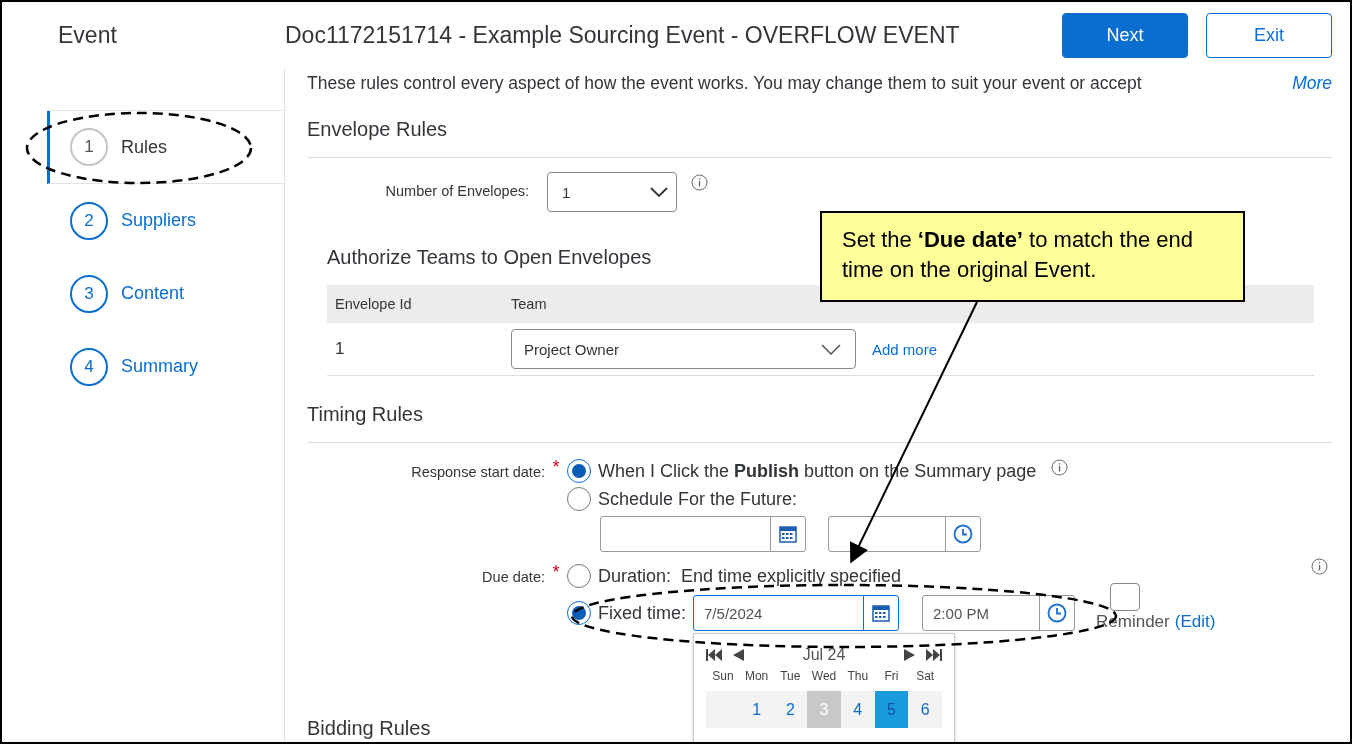 This screenshot has height=744, width=1352. What do you see at coordinates (756, 709) in the screenshot?
I see `calendar-day: 1` at bounding box center [756, 709].